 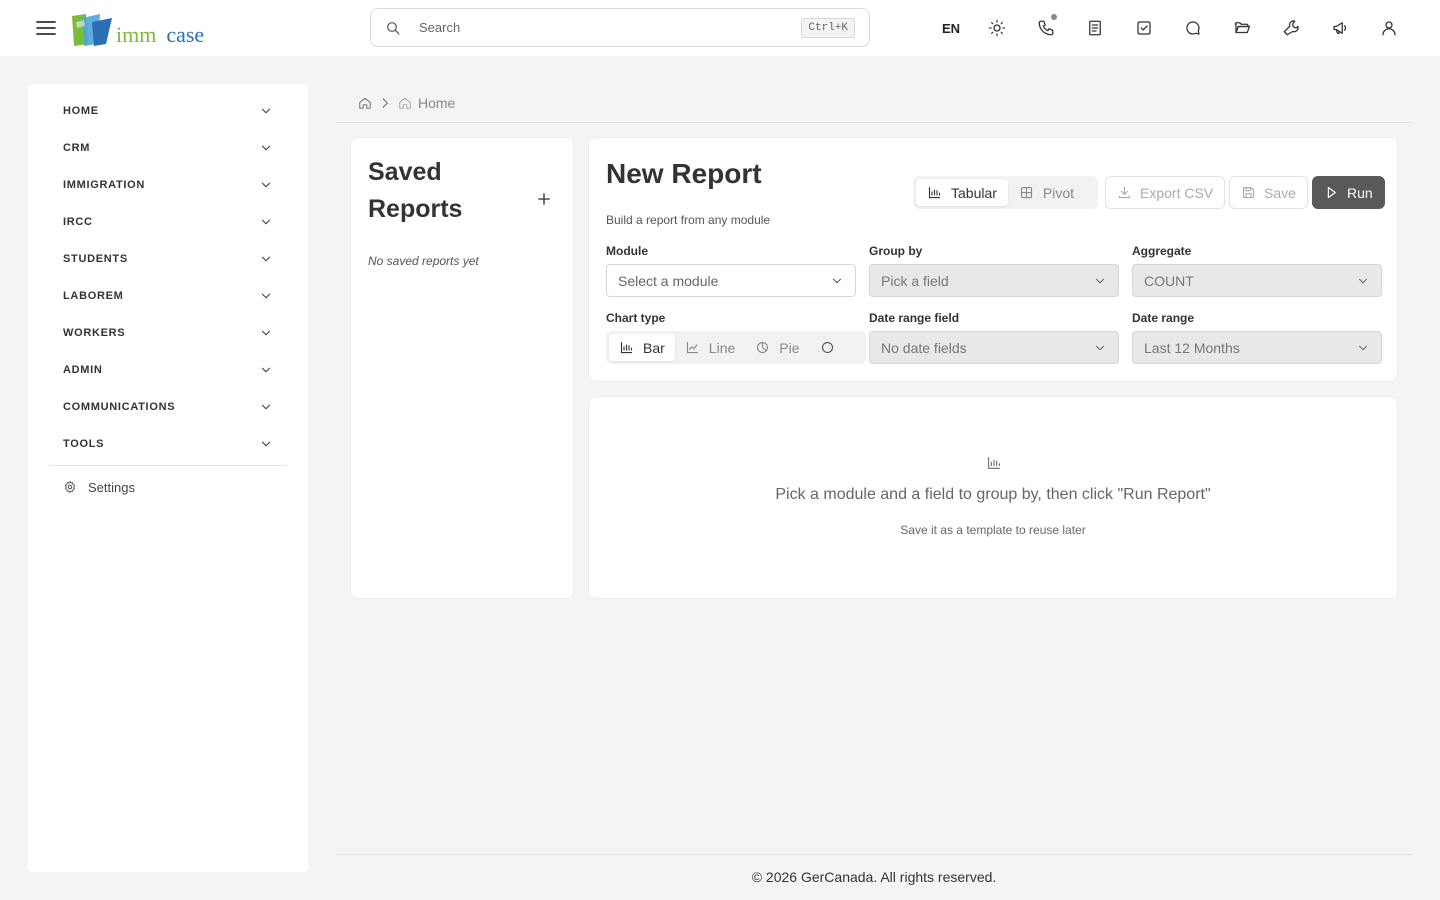 I want to click on user-icon, so click(x=1388, y=28).